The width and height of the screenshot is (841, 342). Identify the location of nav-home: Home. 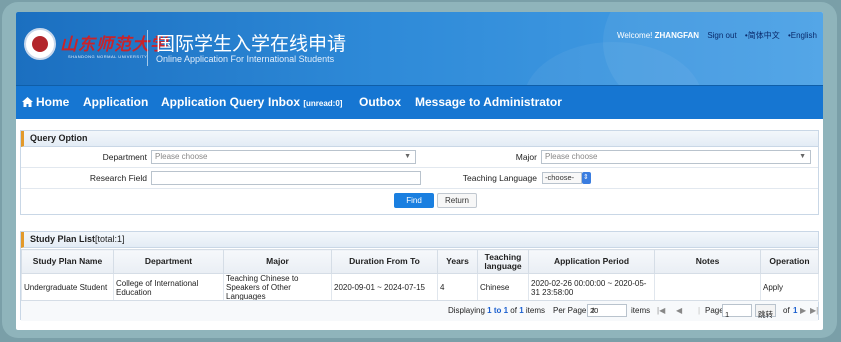
(45, 102).